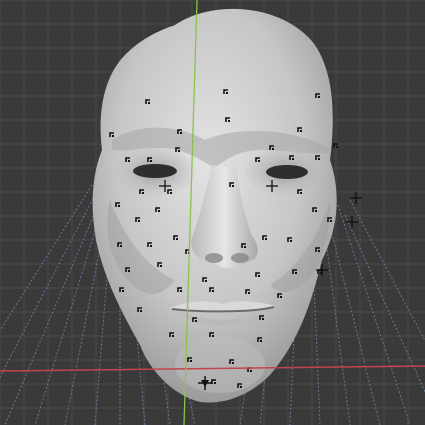  I want to click on nostril-right, so click(240, 258).